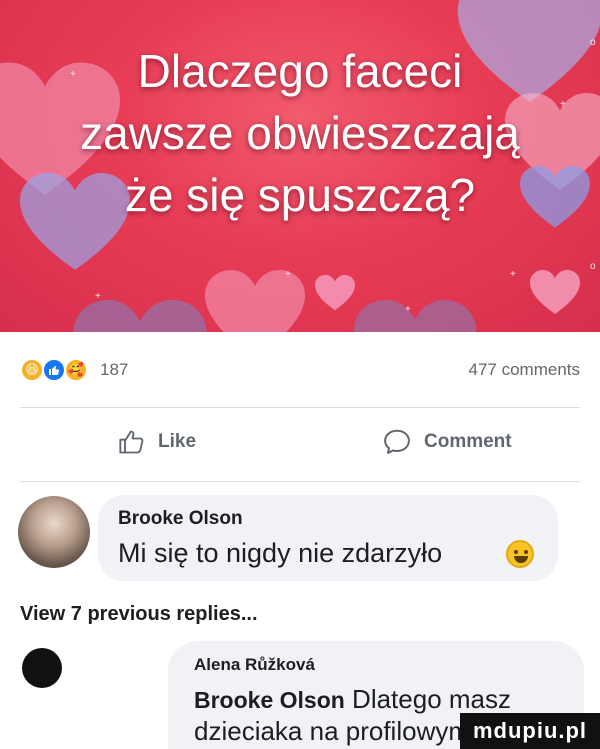  What do you see at coordinates (180, 519) in the screenshot?
I see `comment-author: Brooke Olson` at bounding box center [180, 519].